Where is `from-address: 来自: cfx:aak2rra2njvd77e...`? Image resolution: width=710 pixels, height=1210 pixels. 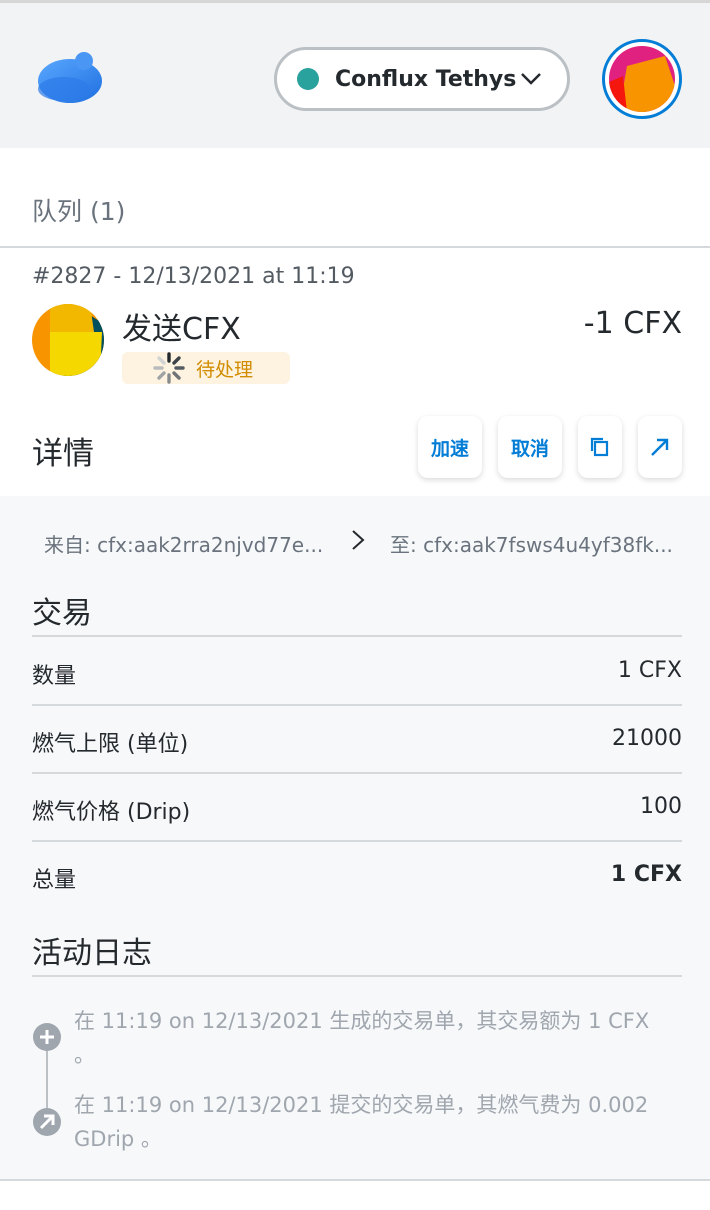 from-address: 来自: cfx:aak2rra2njvd77e... is located at coordinates (183, 543).